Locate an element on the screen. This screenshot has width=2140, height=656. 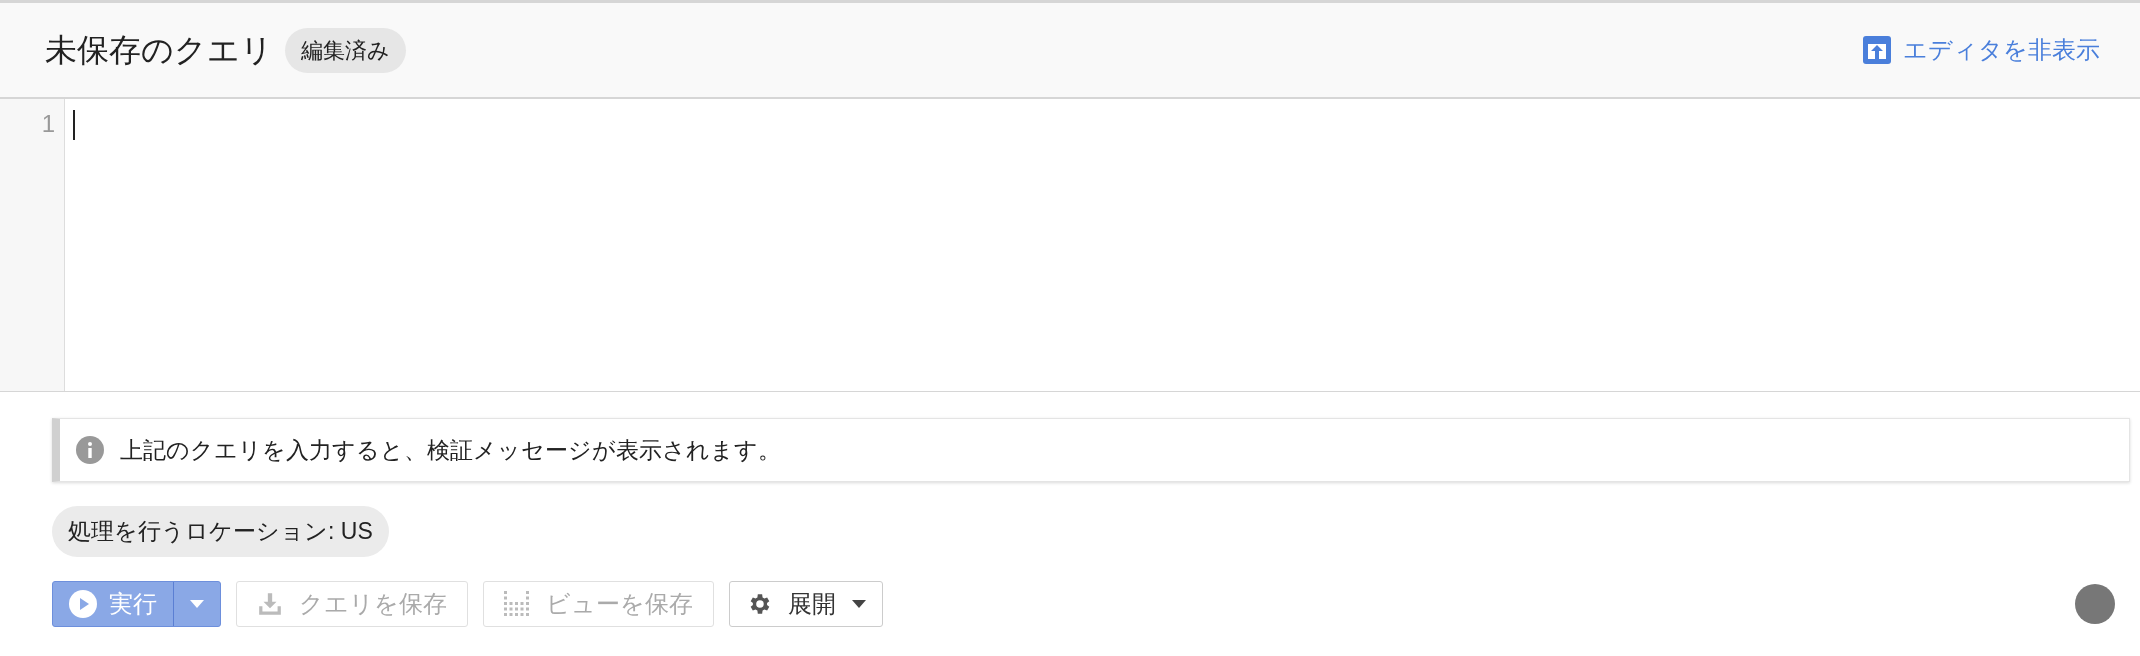
edited-badge: 編集済み is located at coordinates (345, 50).